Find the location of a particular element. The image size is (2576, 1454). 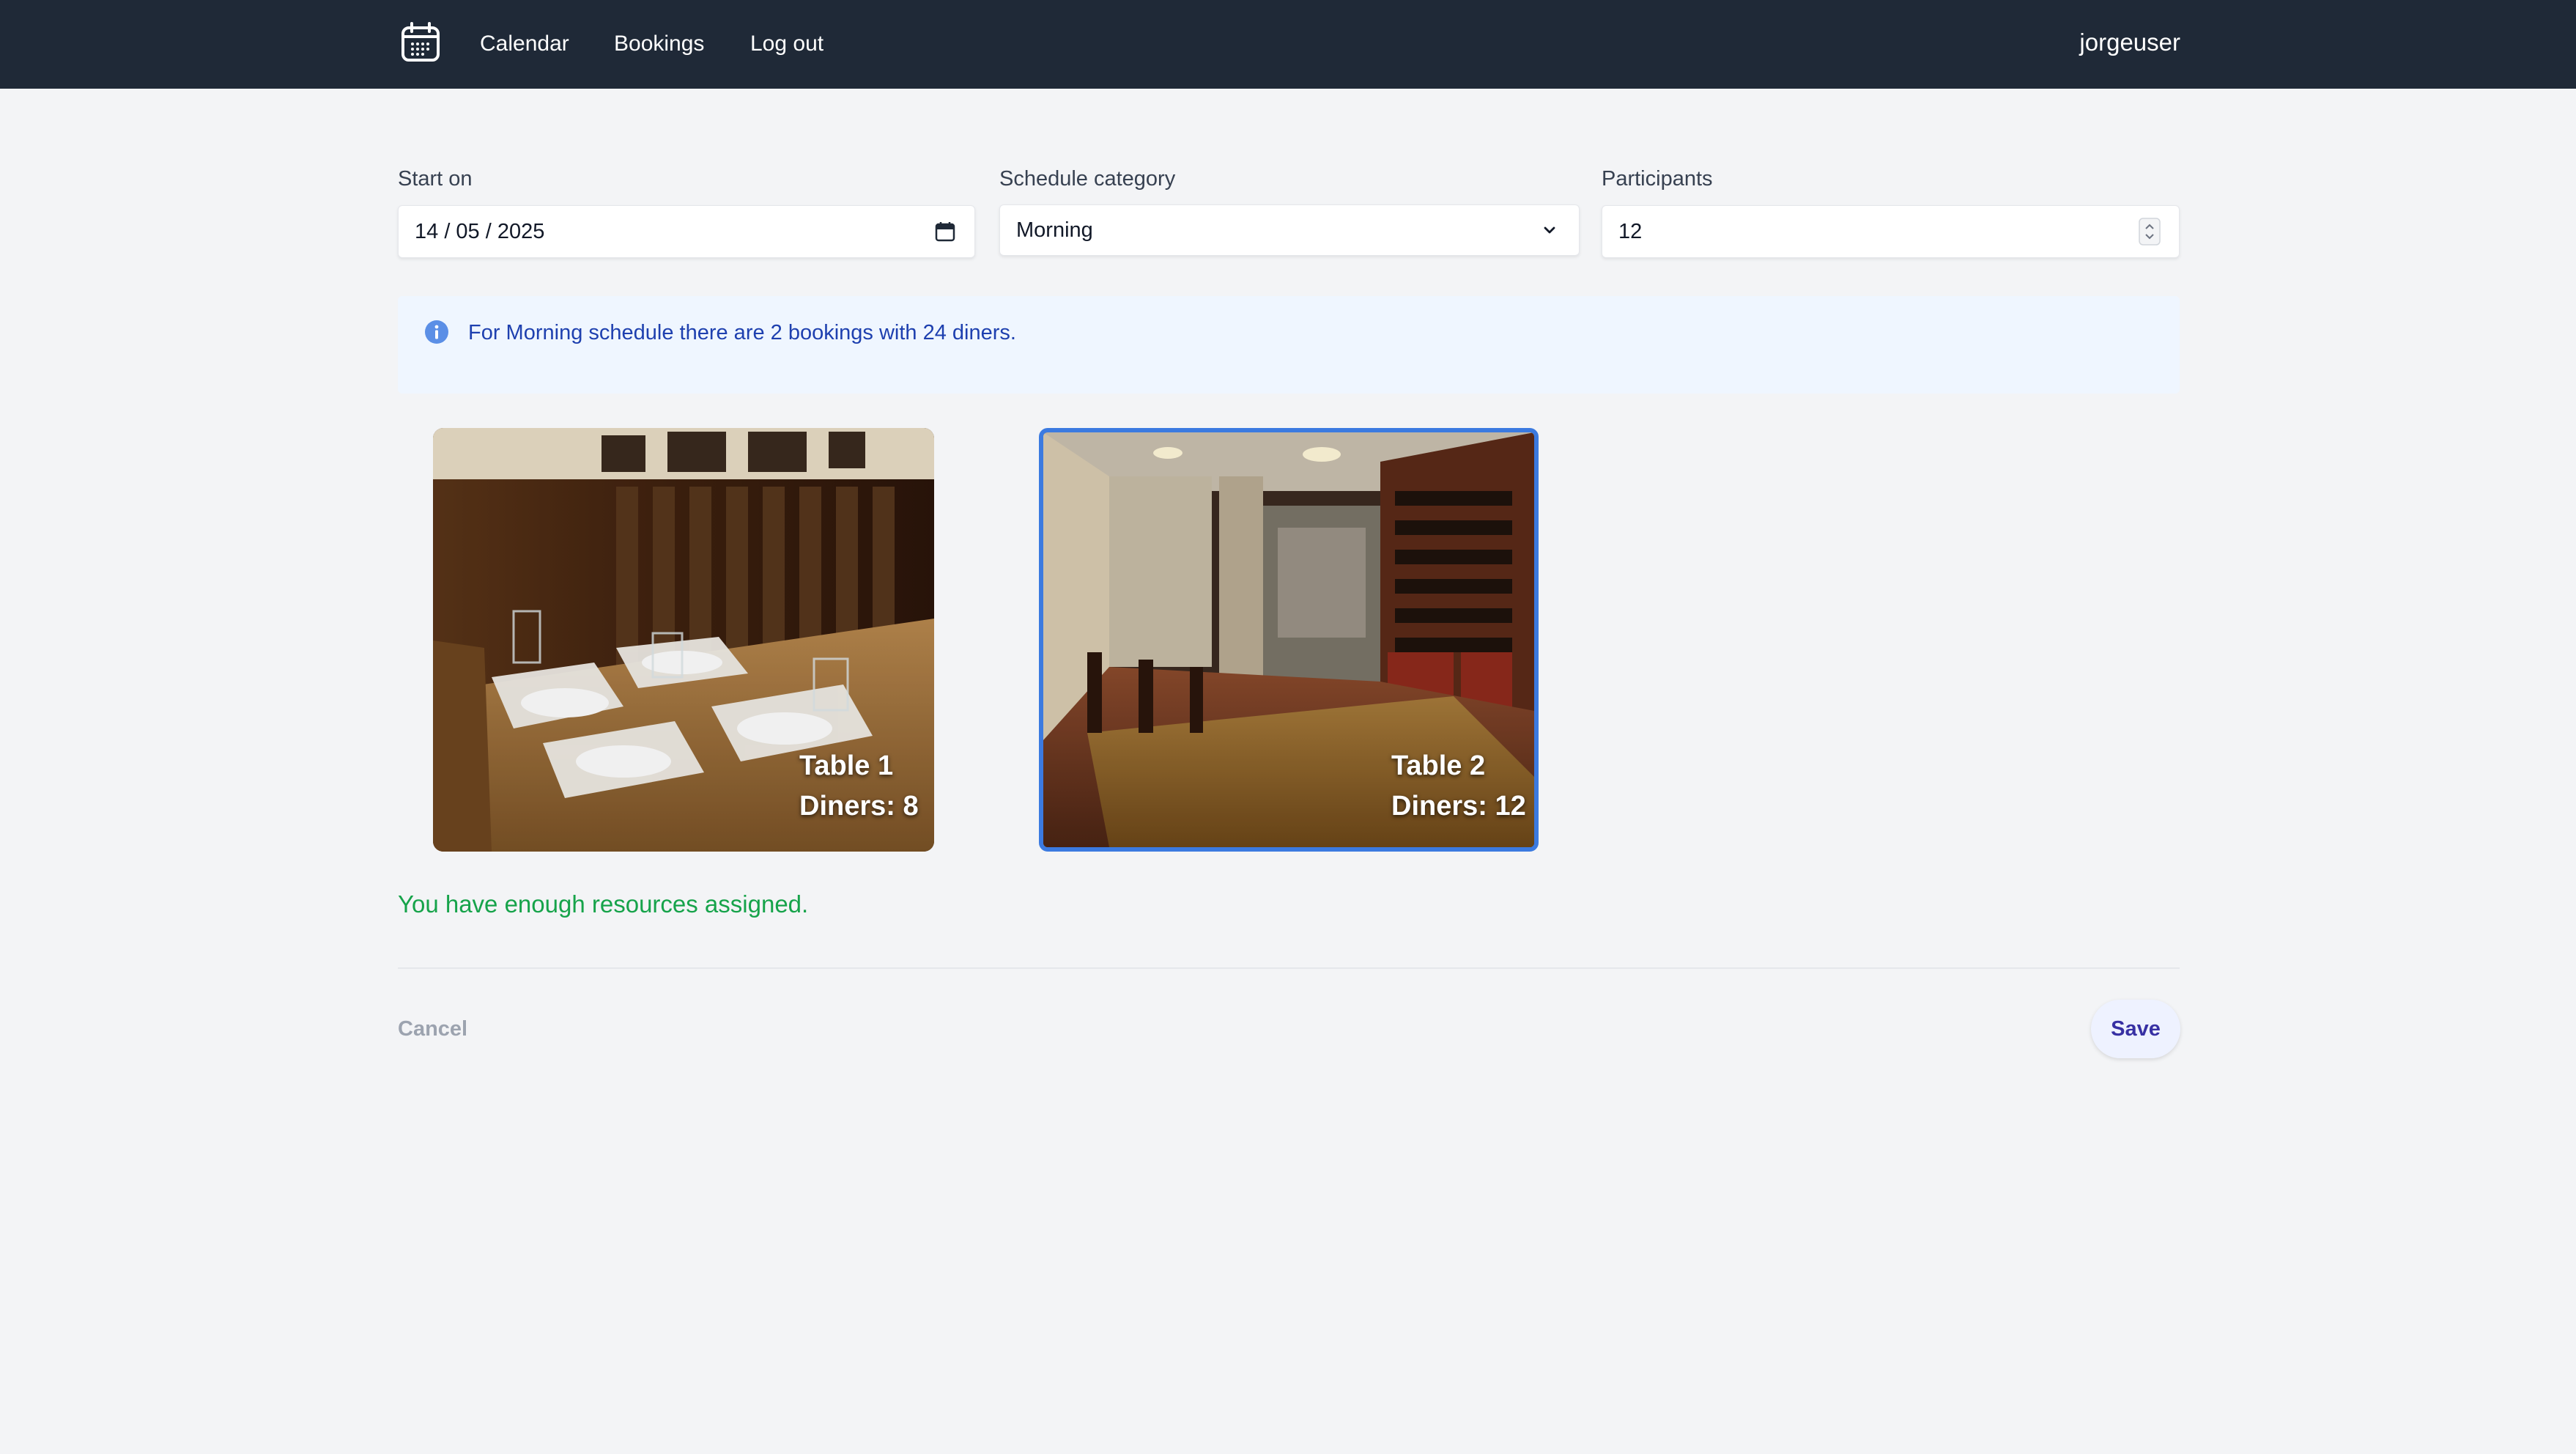

footer-divider is located at coordinates (1289, 968).